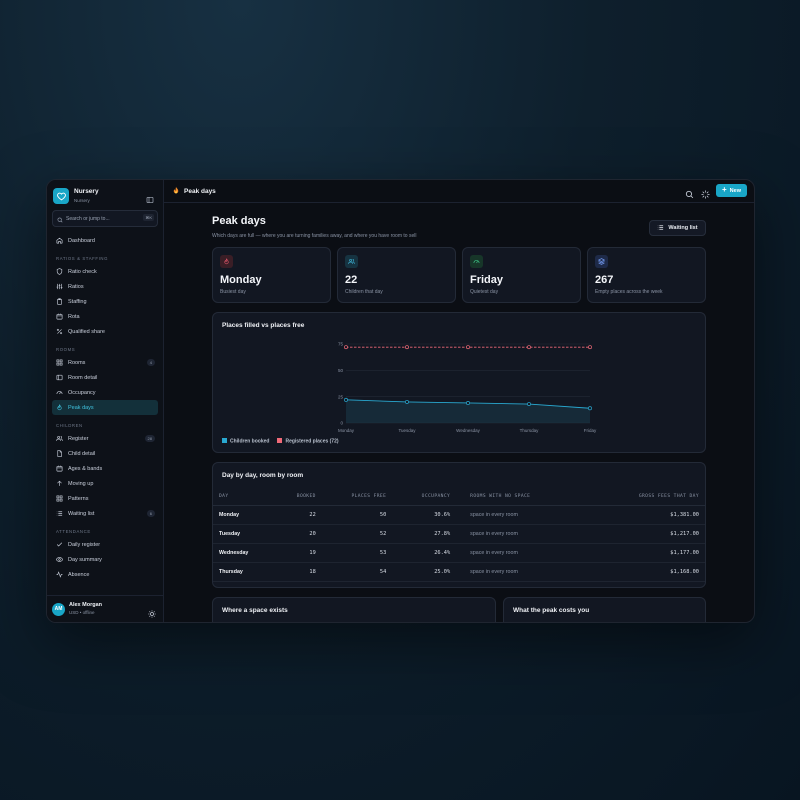  I want to click on search-box: ⌘K, so click(105, 218).